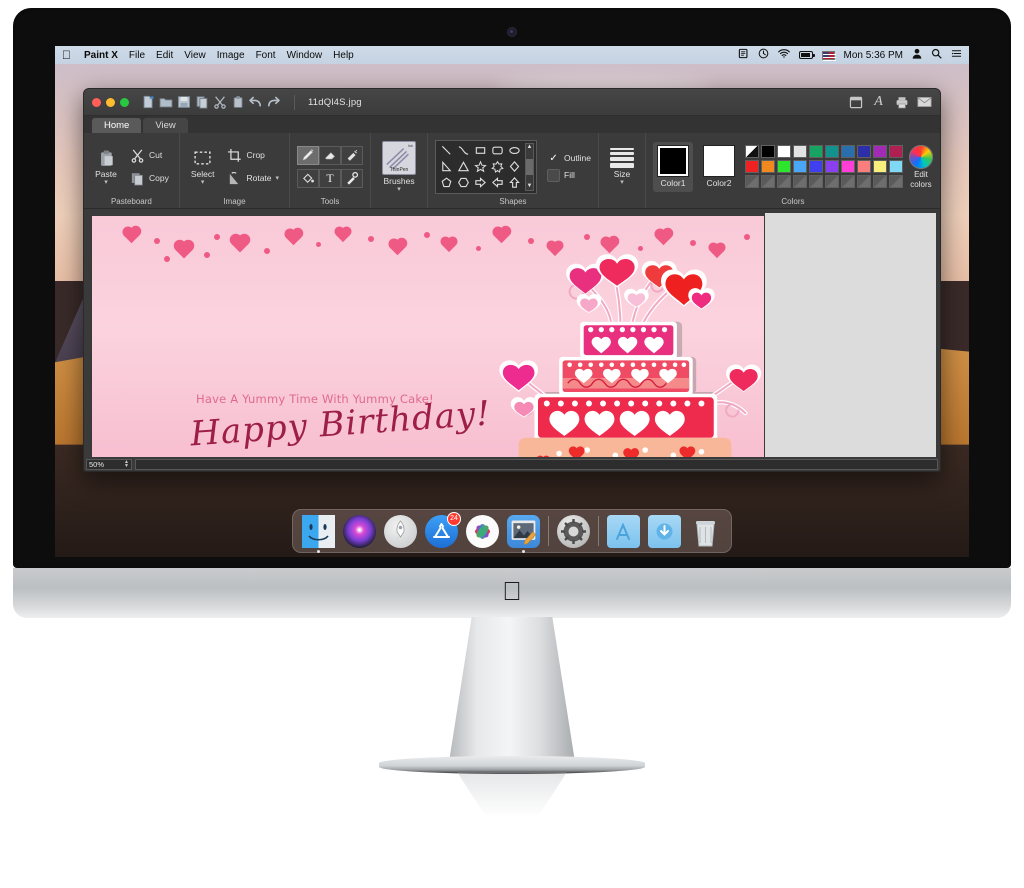 This screenshot has width=1024, height=888. Describe the element at coordinates (831, 166) in the screenshot. I see `swatch-violet` at that location.